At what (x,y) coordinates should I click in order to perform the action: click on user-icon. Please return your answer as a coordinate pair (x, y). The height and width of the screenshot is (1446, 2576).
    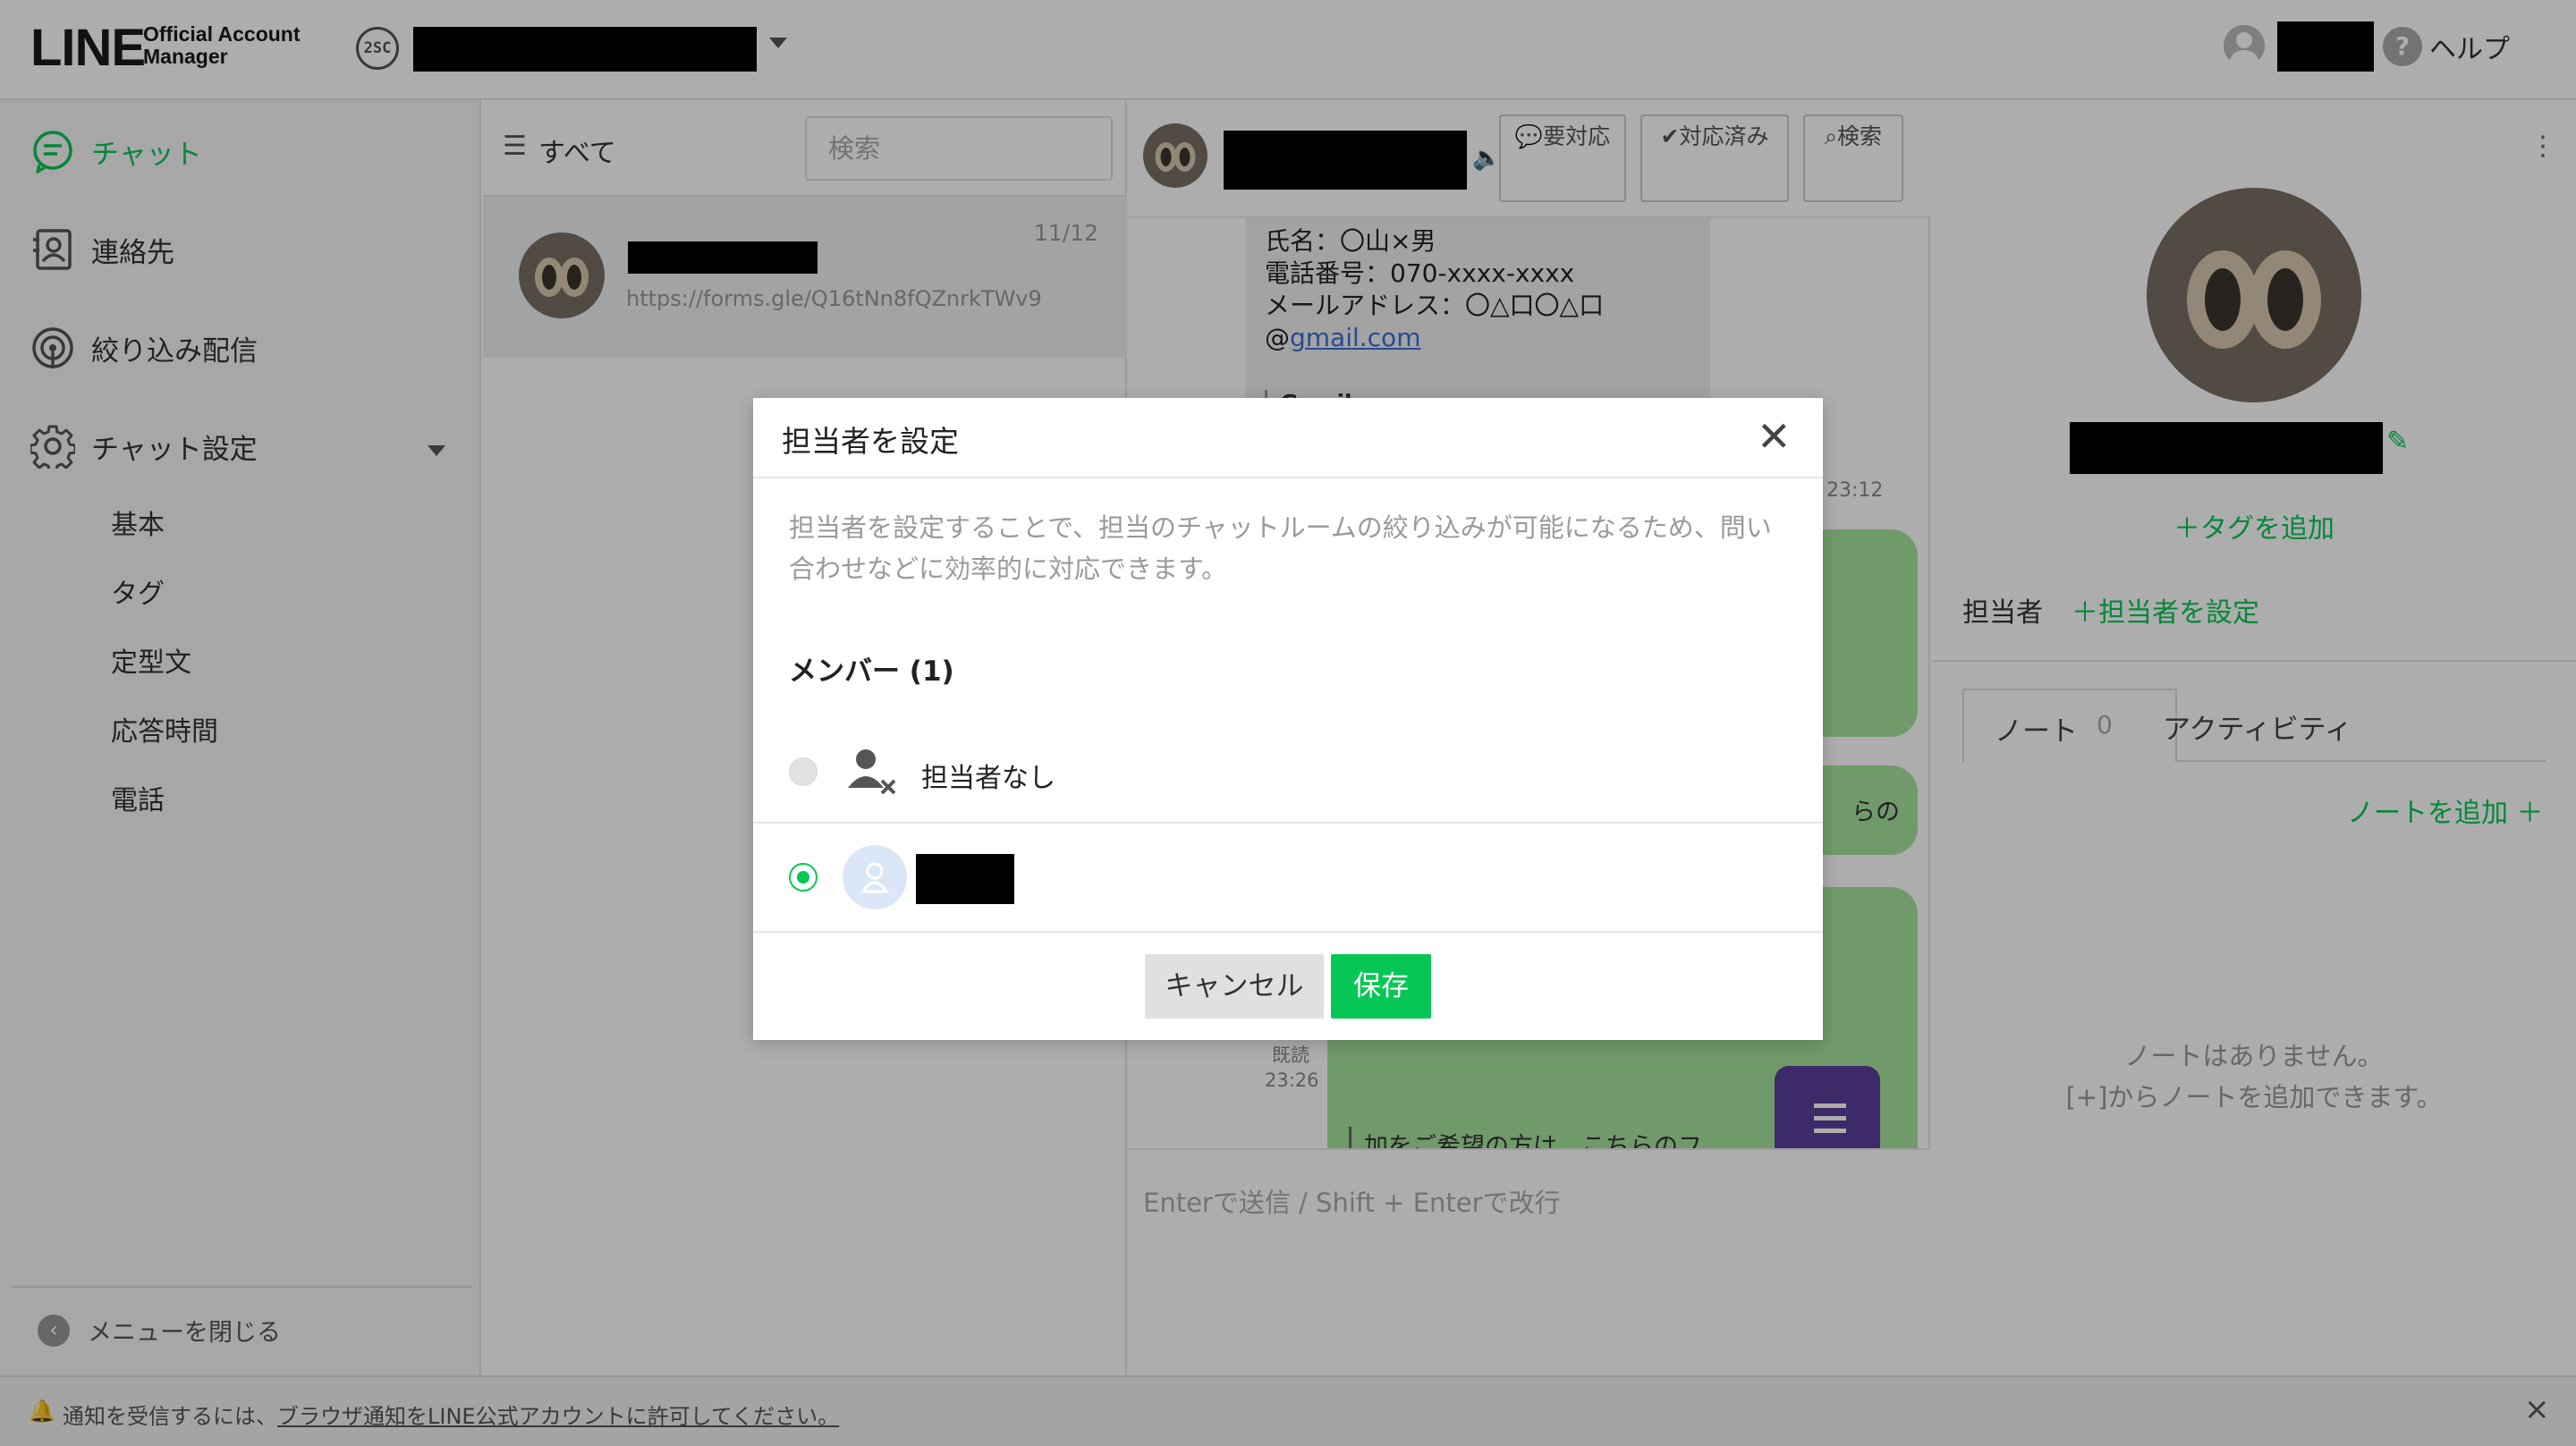
    Looking at the image, I should click on (874, 878).